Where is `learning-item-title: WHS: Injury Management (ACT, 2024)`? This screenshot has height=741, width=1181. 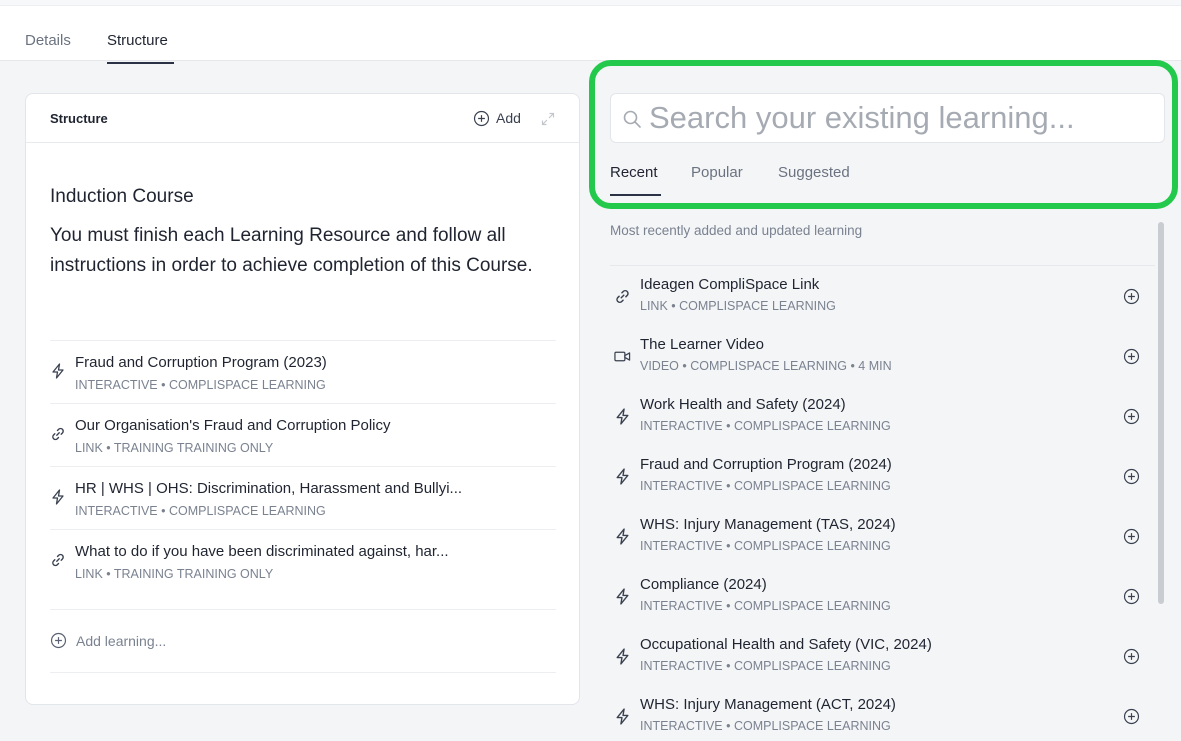 learning-item-title: WHS: Injury Management (ACT, 2024) is located at coordinates (768, 704).